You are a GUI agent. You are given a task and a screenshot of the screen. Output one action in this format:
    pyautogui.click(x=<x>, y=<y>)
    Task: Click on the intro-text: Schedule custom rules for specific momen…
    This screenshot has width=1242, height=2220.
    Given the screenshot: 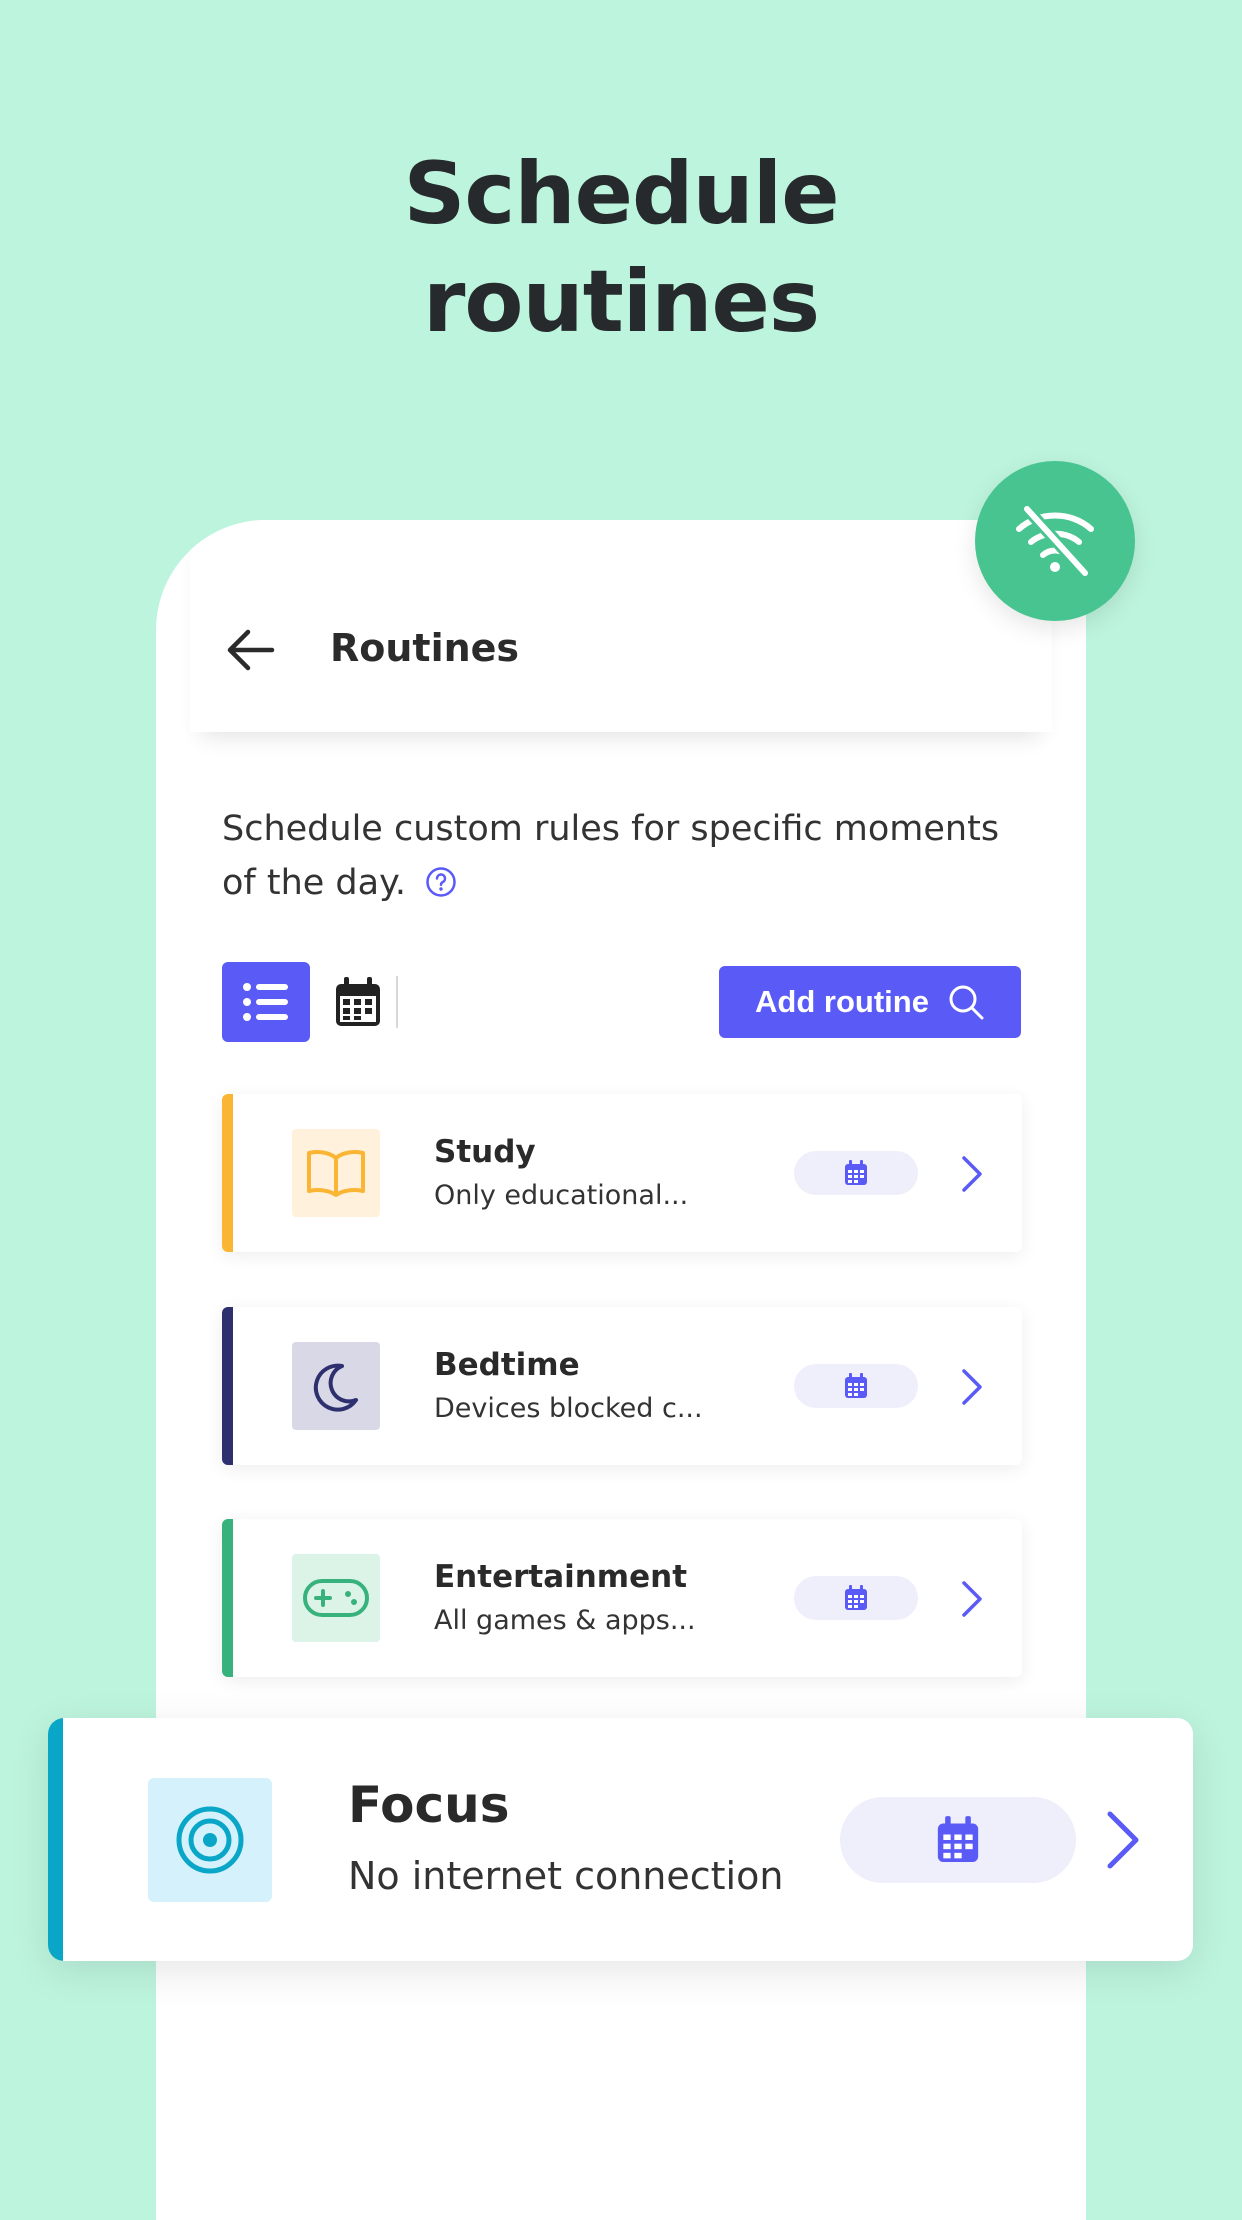 What is the action you would take?
    pyautogui.click(x=632, y=856)
    